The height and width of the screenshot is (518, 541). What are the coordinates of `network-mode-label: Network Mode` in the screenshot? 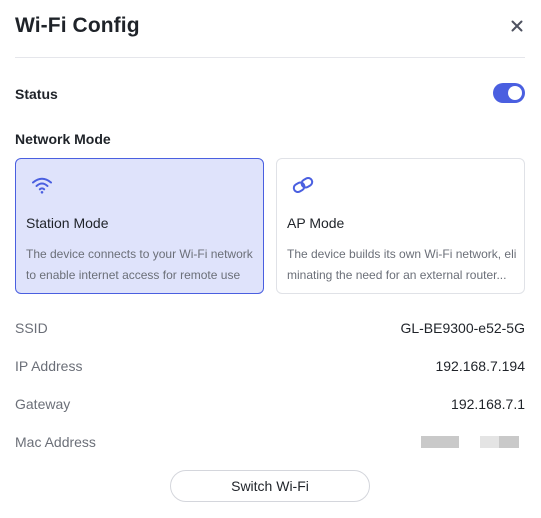 It's located at (63, 139).